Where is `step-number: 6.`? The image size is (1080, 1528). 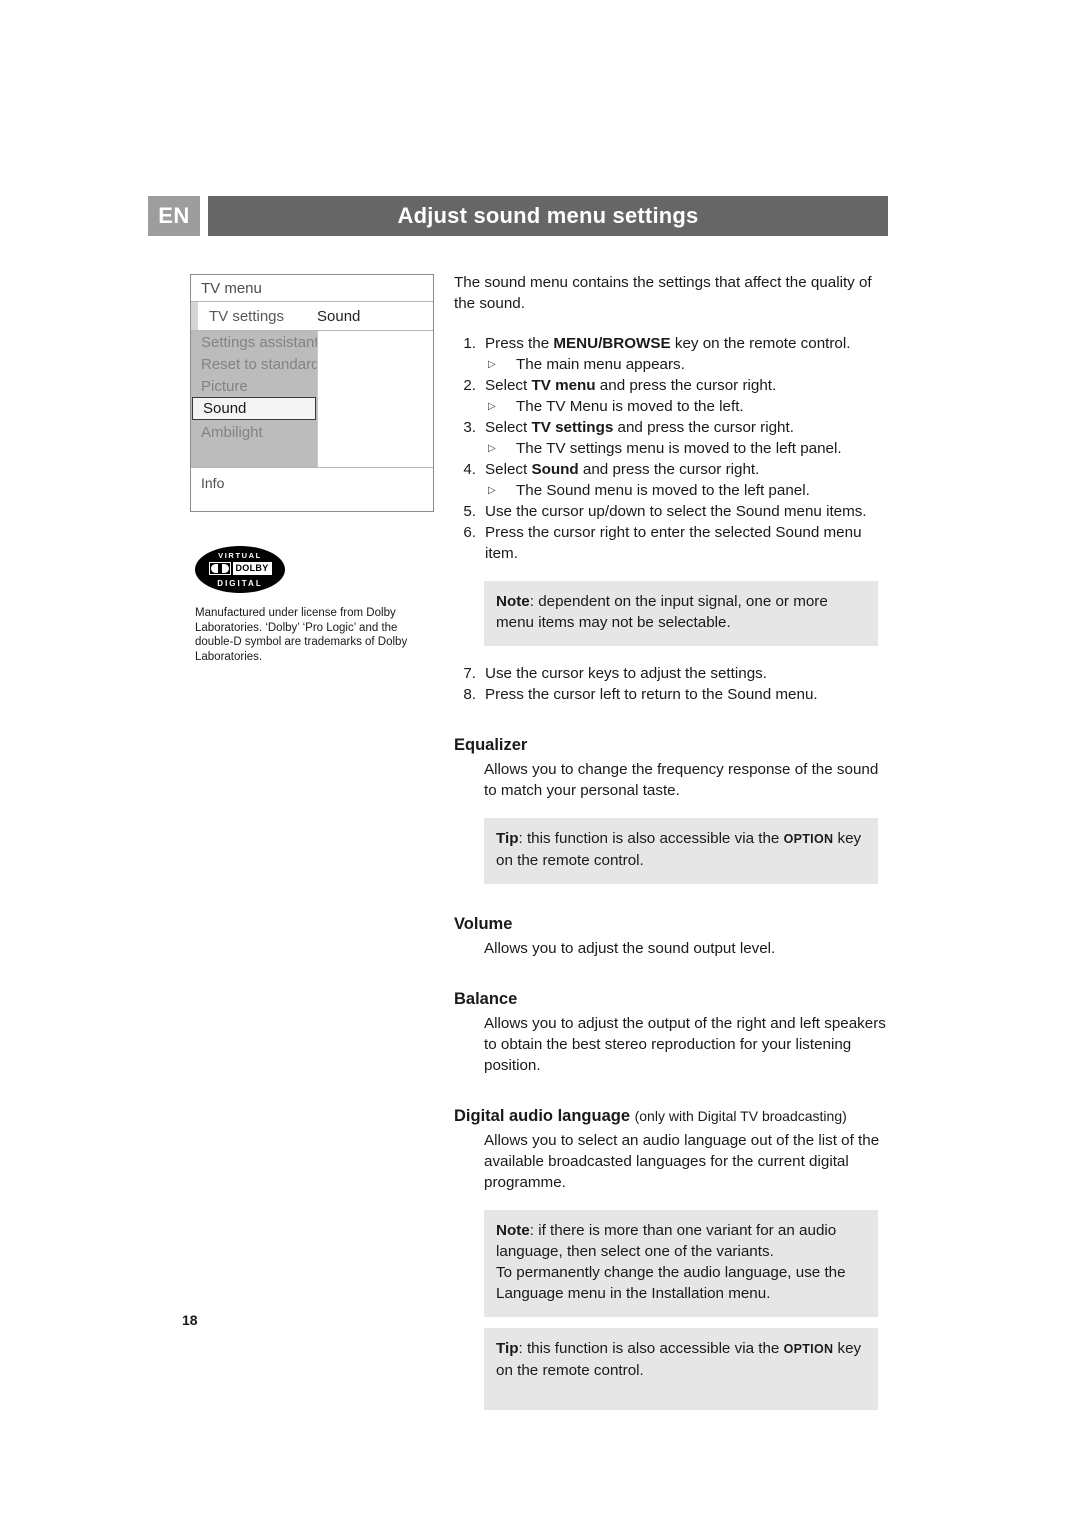 step-number: 6. is located at coordinates (469, 532).